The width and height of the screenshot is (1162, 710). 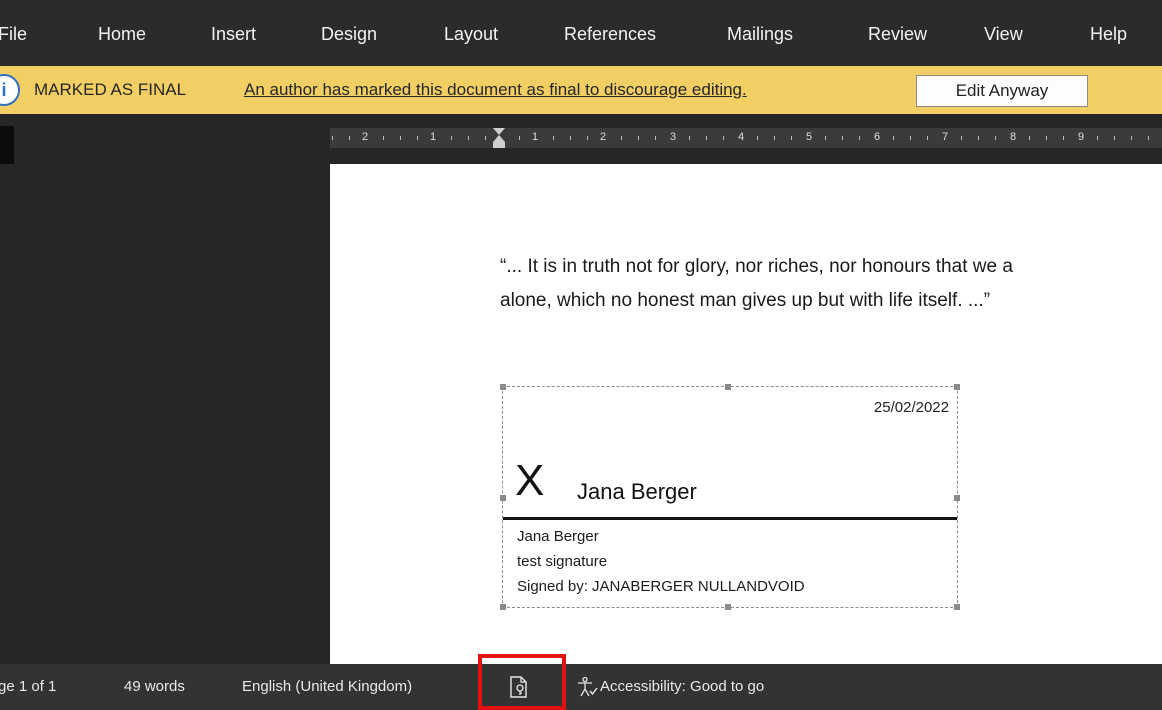 What do you see at coordinates (471, 34) in the screenshot?
I see `tab-layout: Layout` at bounding box center [471, 34].